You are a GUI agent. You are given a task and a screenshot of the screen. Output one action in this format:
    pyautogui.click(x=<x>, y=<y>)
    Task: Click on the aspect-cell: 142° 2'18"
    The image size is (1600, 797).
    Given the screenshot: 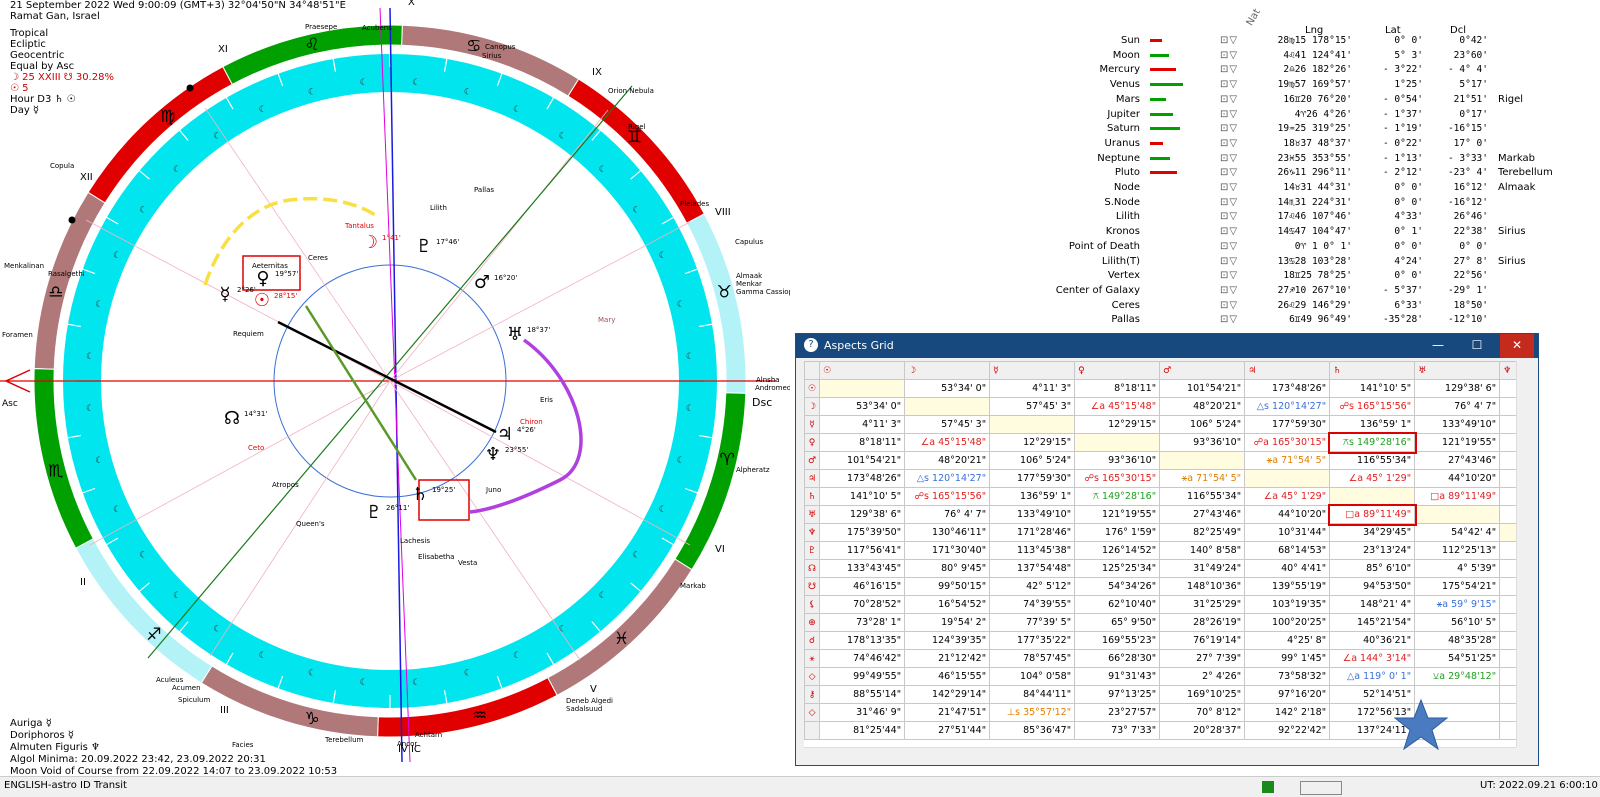 What is the action you would take?
    pyautogui.click(x=1287, y=712)
    